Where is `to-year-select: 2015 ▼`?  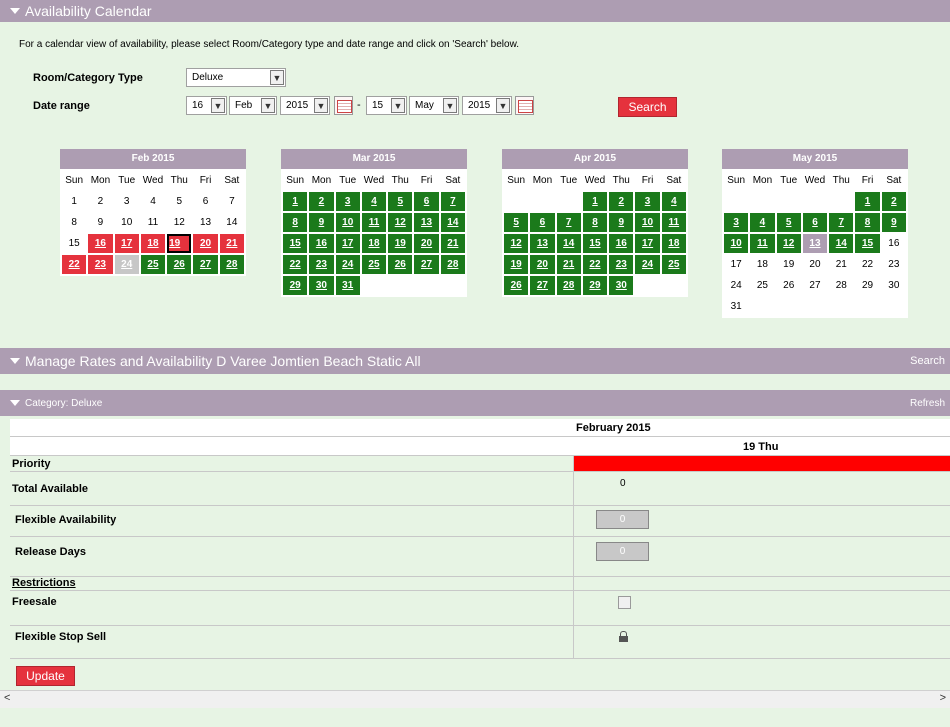
to-year-select: 2015 ▼ is located at coordinates (487, 105).